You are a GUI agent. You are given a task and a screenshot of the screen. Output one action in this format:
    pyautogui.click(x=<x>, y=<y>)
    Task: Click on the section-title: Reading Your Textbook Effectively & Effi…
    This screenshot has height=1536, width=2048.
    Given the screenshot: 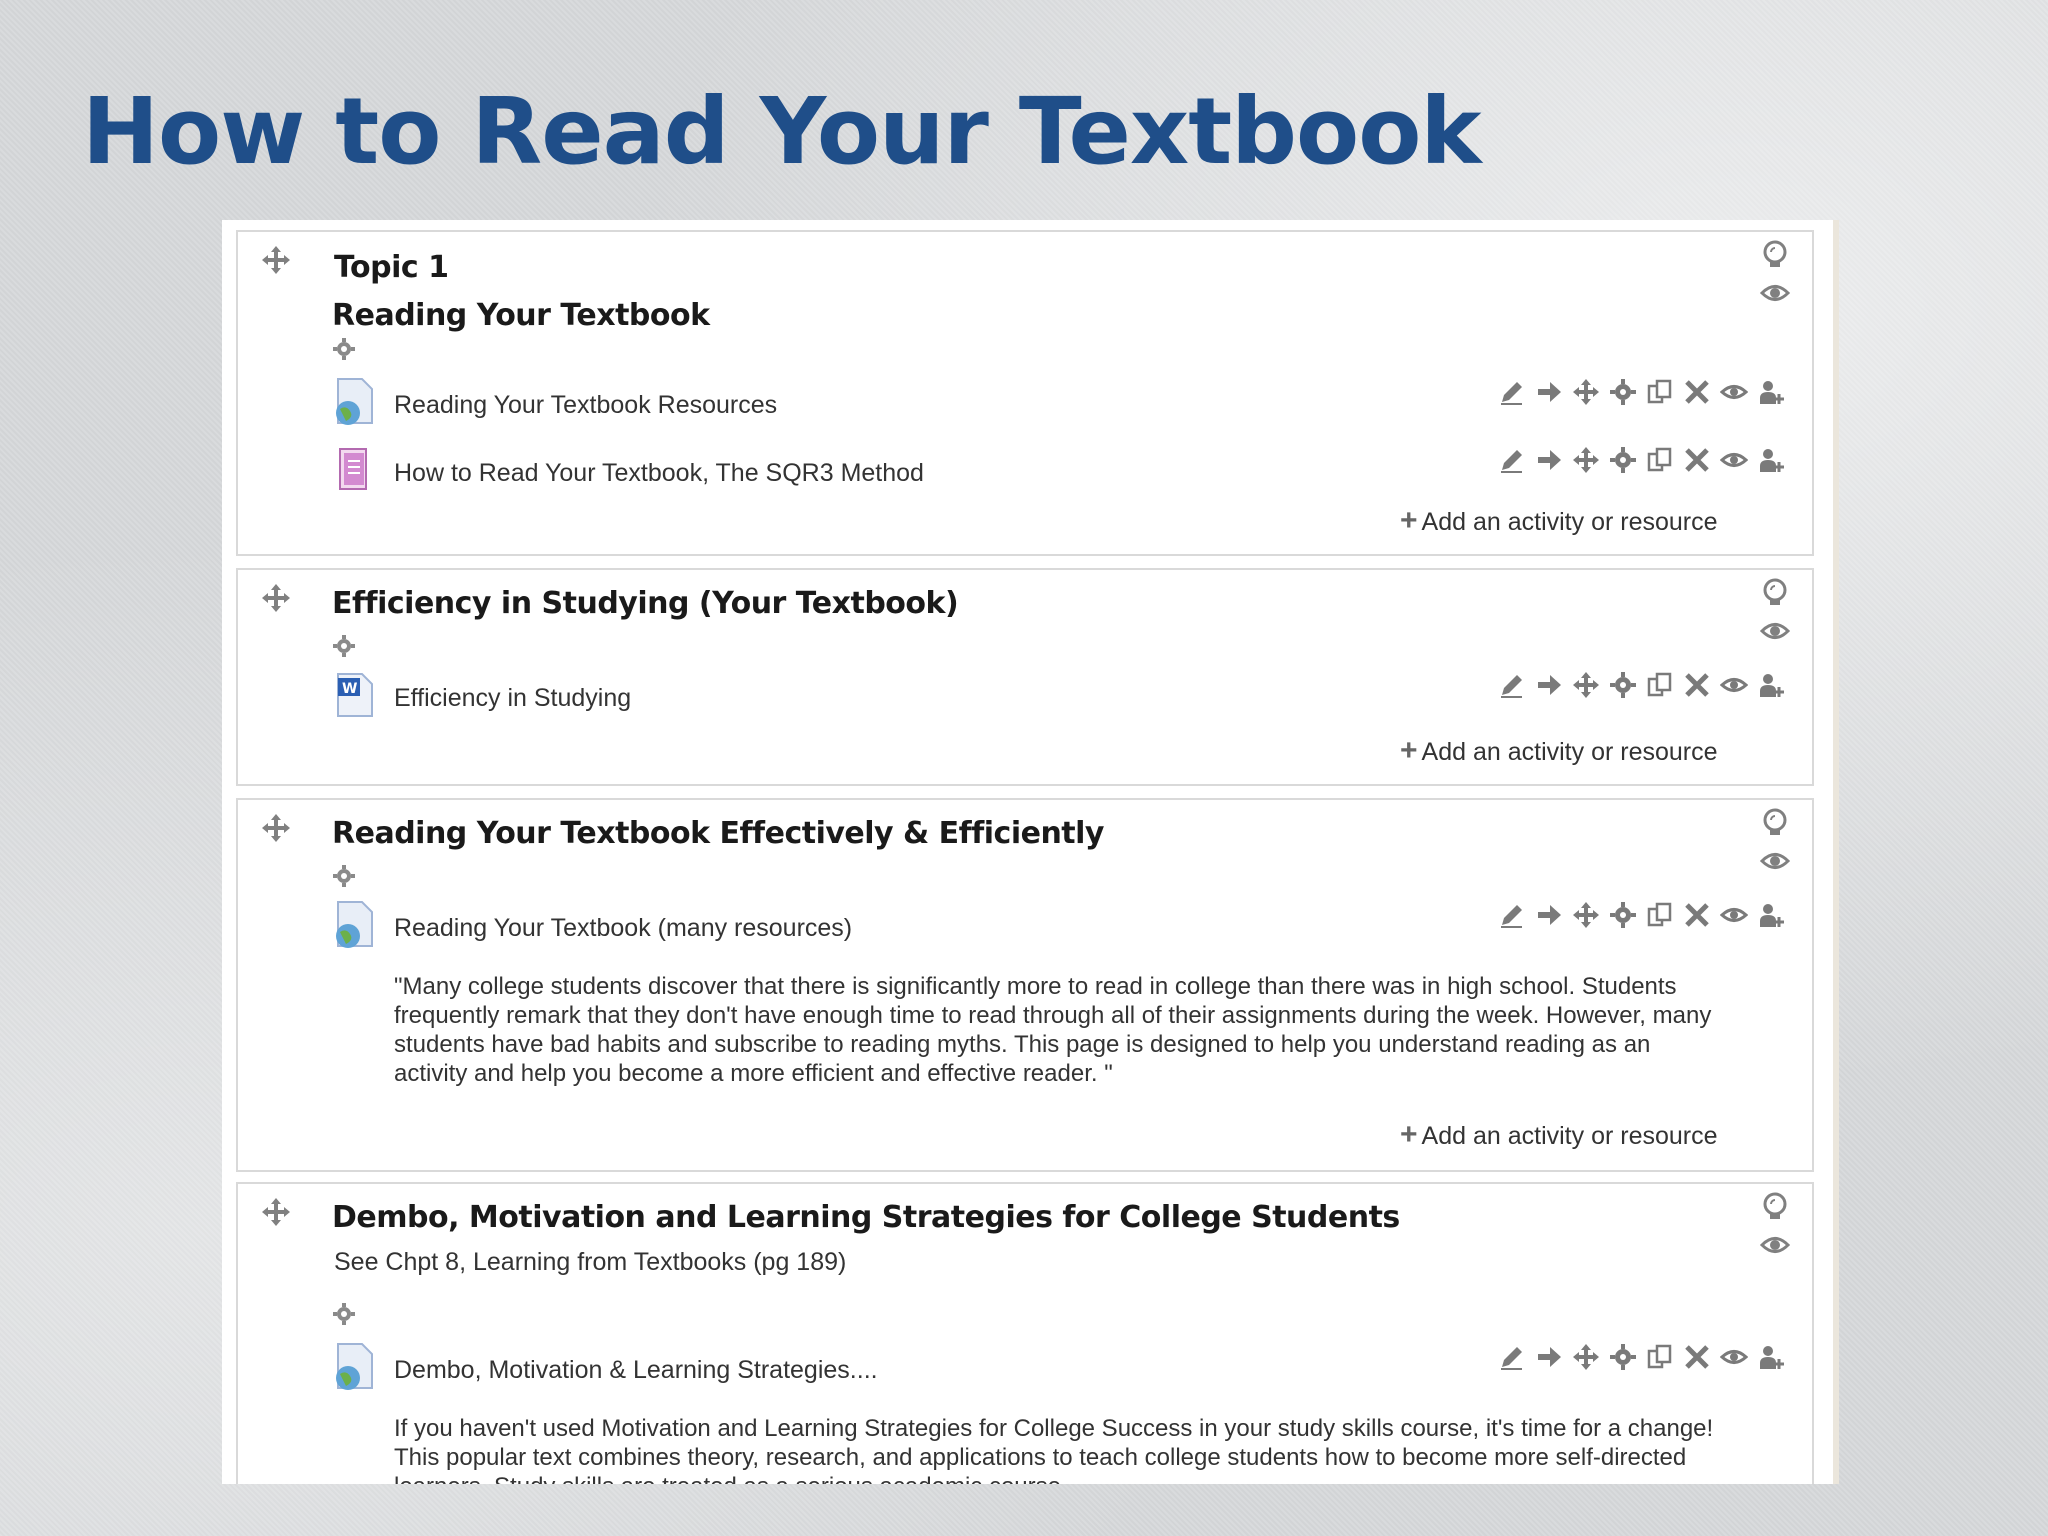 What is the action you would take?
    pyautogui.click(x=718, y=833)
    